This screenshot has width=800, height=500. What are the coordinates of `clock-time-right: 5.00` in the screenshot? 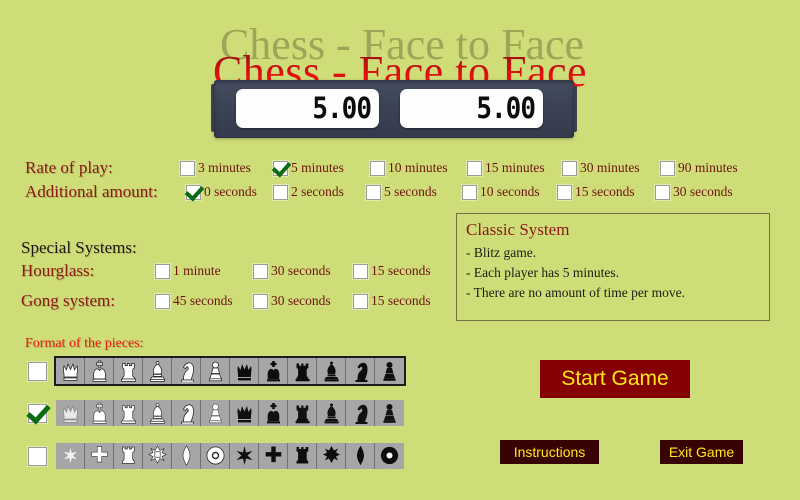 It's located at (506, 108).